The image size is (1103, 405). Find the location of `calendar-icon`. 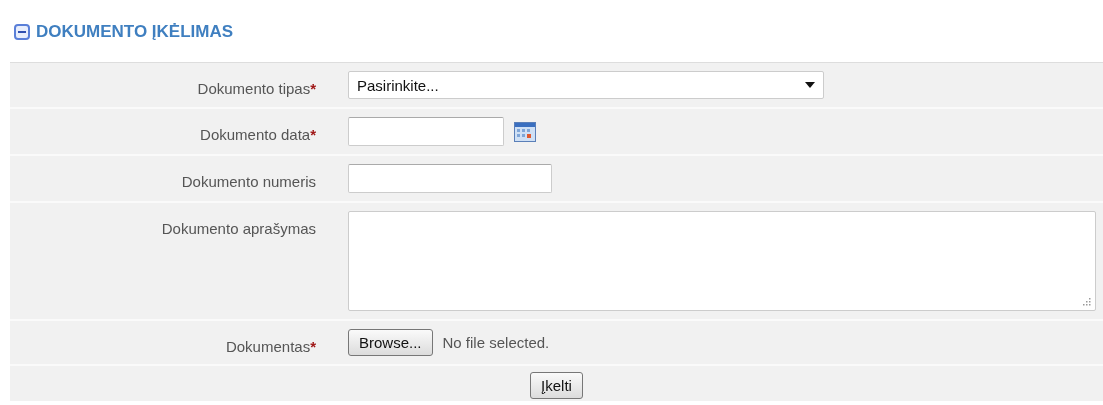

calendar-icon is located at coordinates (525, 131).